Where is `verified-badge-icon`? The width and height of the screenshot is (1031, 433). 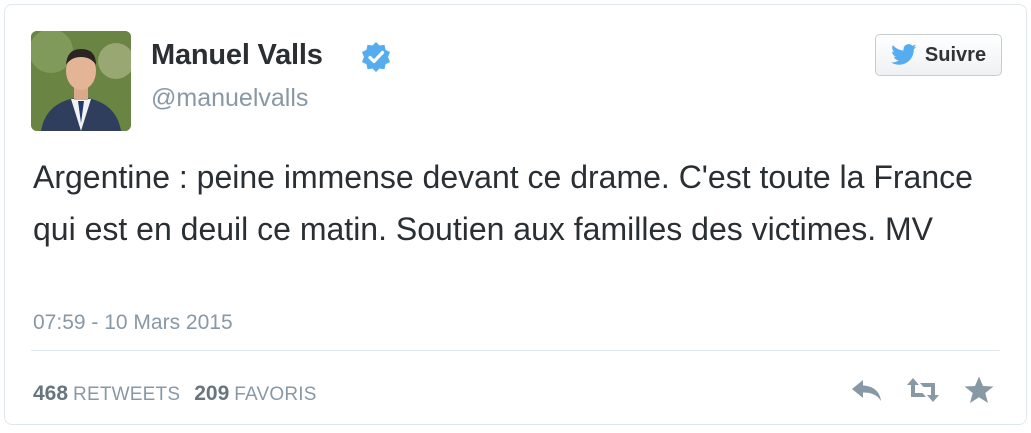
verified-badge-icon is located at coordinates (376, 57).